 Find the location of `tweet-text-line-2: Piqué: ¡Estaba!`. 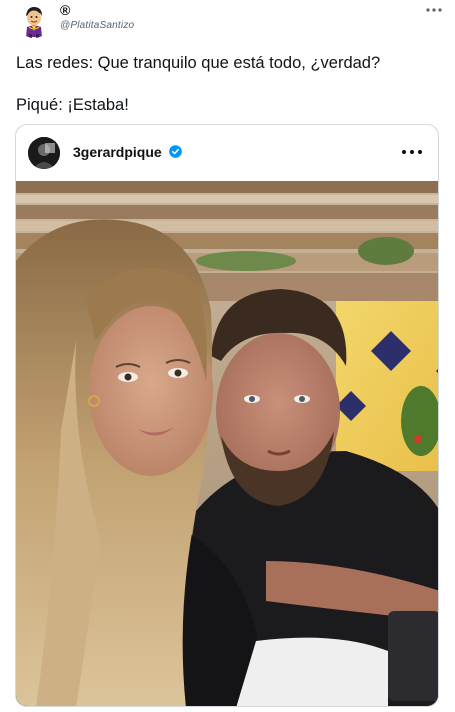

tweet-text-line-2: Piqué: ¡Estaba! is located at coordinates (72, 105).